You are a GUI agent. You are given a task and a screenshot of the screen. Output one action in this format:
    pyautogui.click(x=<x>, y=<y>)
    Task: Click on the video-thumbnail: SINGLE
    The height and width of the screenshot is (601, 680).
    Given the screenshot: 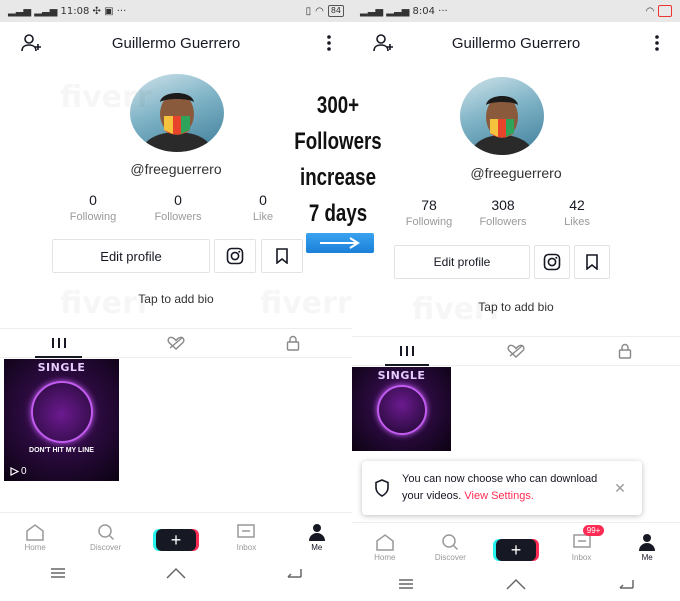 What is the action you would take?
    pyautogui.click(x=401, y=409)
    